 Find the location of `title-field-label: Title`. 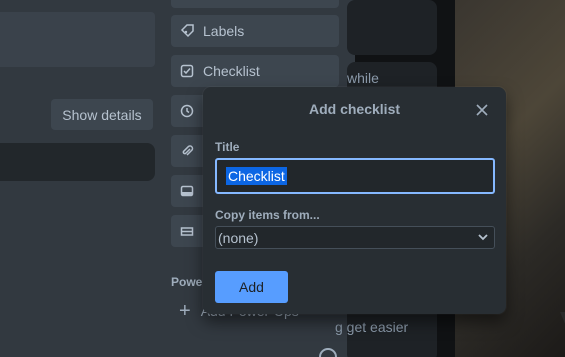

title-field-label: Title is located at coordinates (227, 147).